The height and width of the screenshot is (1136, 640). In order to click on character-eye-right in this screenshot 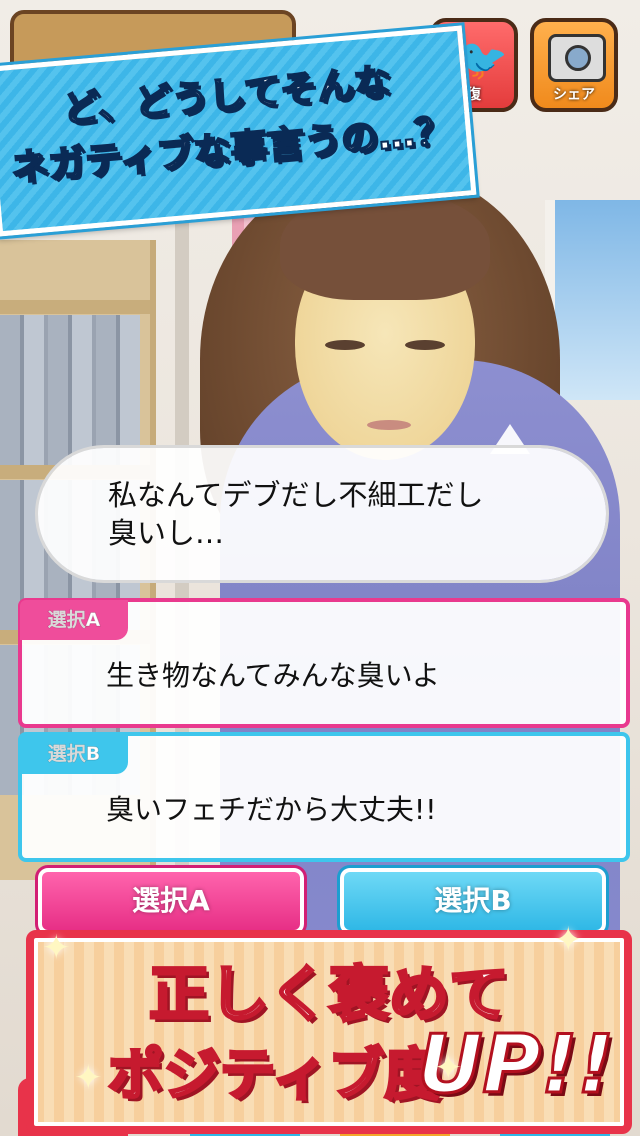, I will do `click(425, 345)`.